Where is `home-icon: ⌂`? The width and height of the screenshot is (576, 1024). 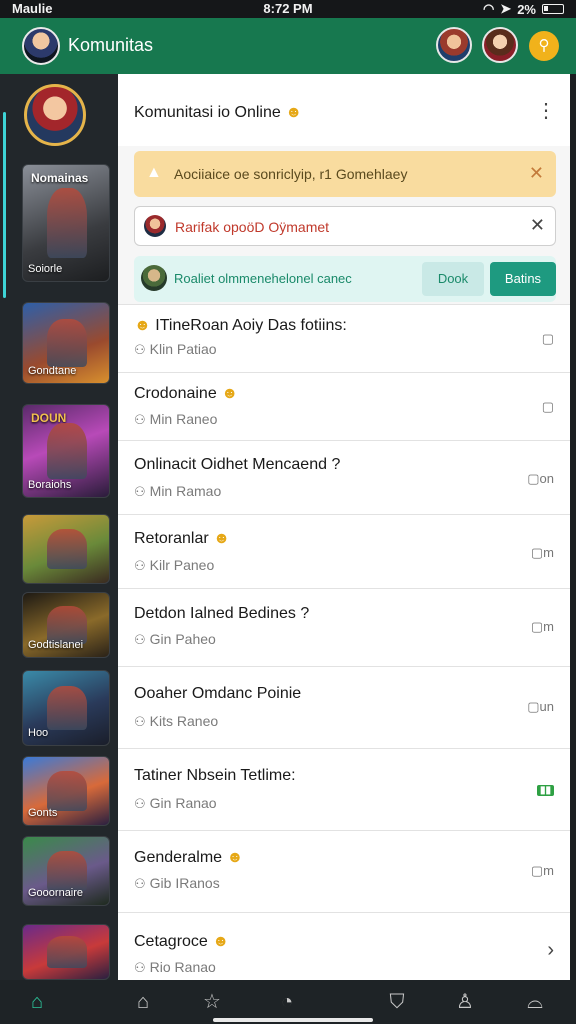 home-icon: ⌂ is located at coordinates (37, 1002).